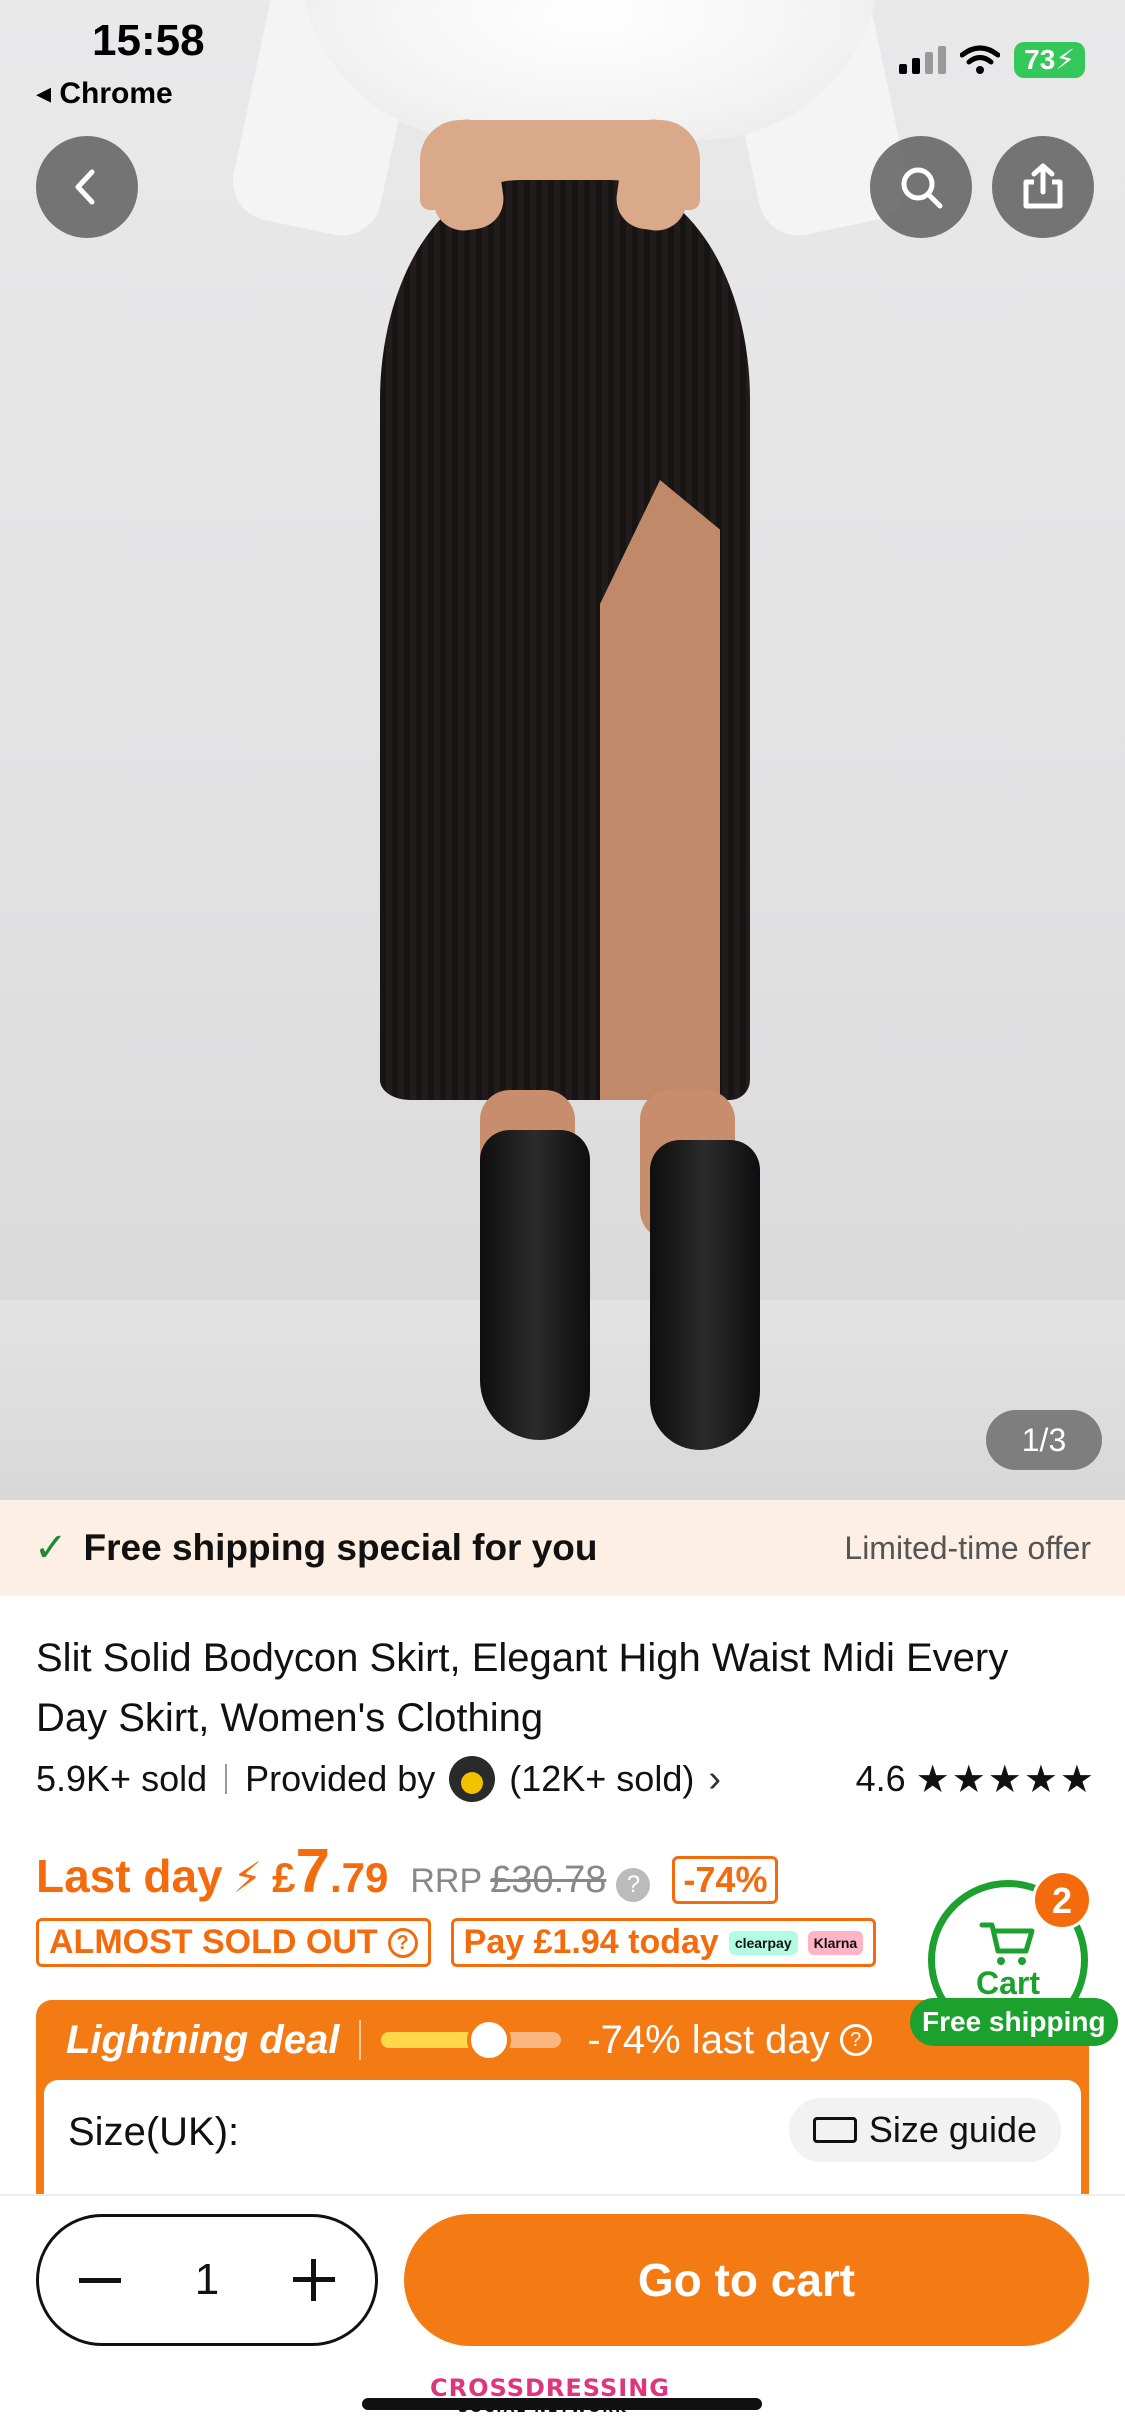 The width and height of the screenshot is (1125, 2436). I want to click on battery-level: 73, so click(1040, 59).